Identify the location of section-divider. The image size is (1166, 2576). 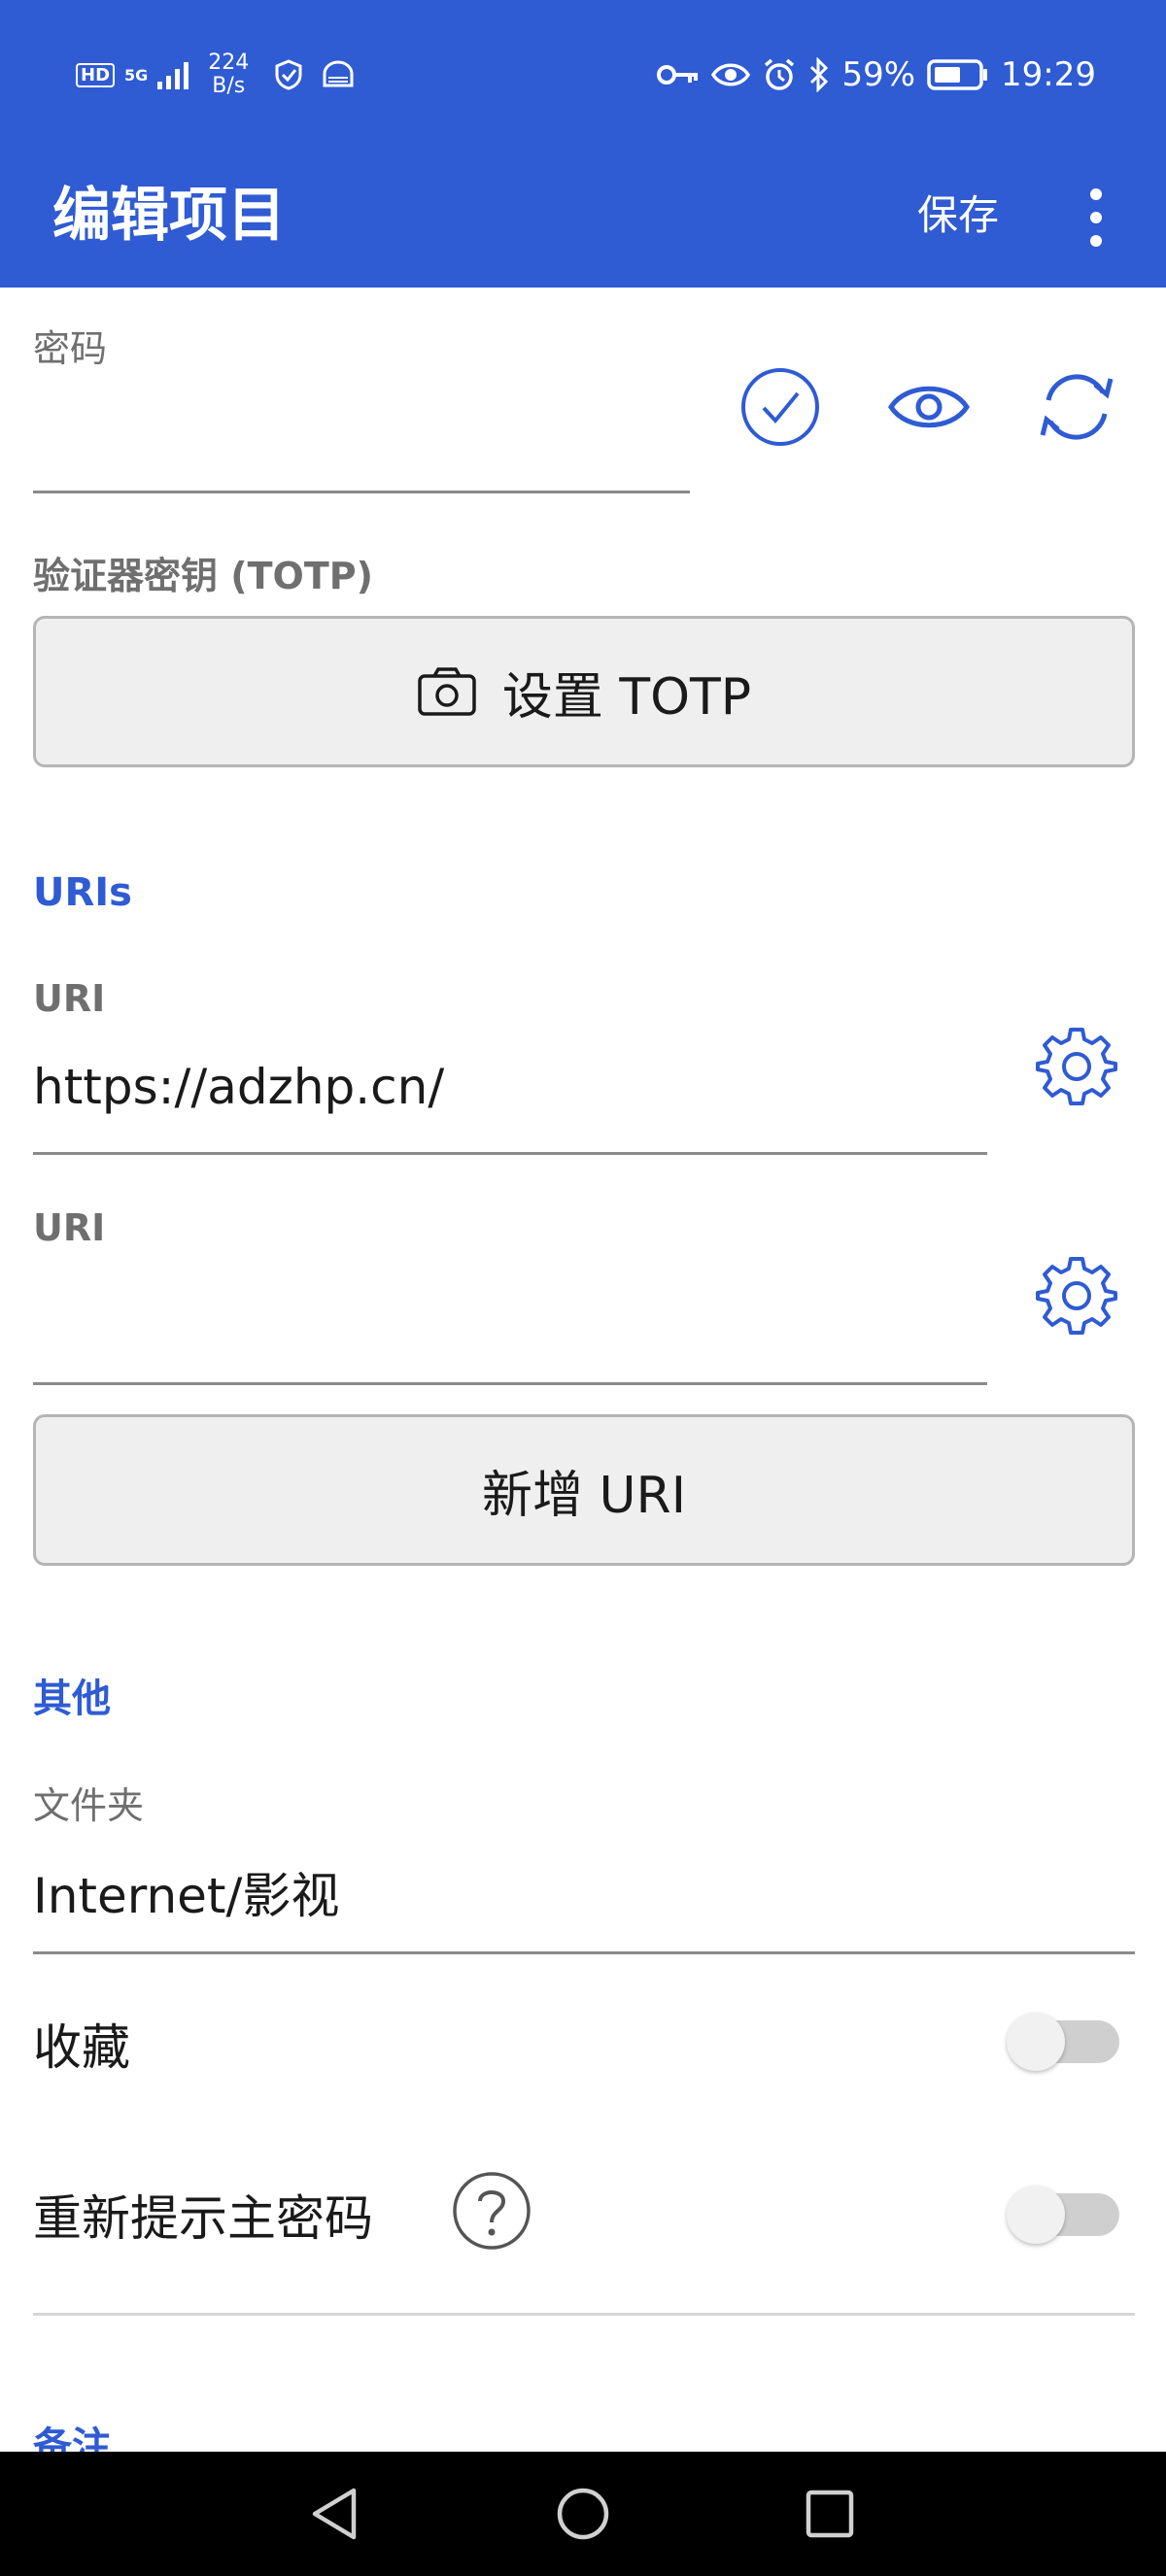
(584, 2314).